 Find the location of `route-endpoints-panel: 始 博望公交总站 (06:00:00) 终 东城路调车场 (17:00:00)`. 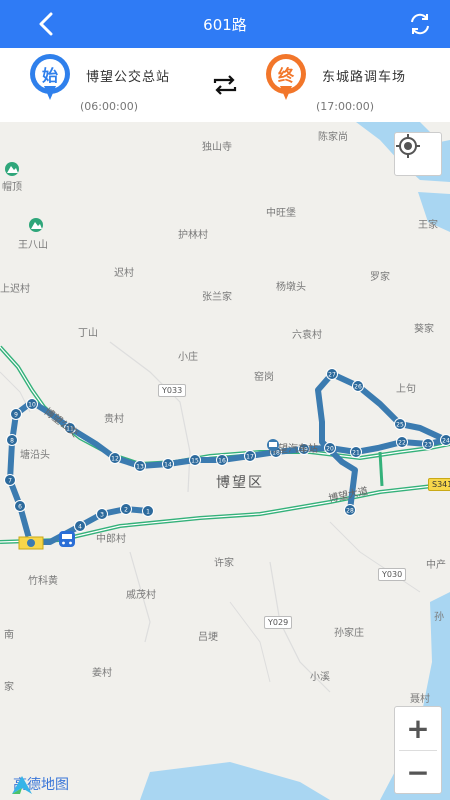

route-endpoints-panel: 始 博望公交总站 (06:00:00) 终 东城路调车场 (17:00:00) is located at coordinates (225, 85).